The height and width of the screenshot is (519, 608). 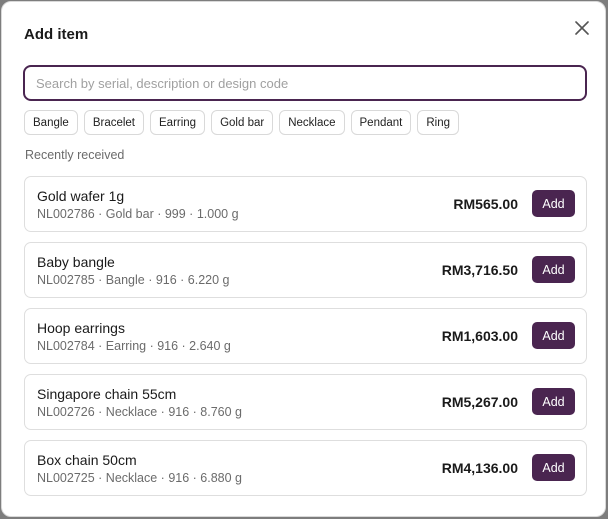 I want to click on section-label: Recently received, so click(x=75, y=155).